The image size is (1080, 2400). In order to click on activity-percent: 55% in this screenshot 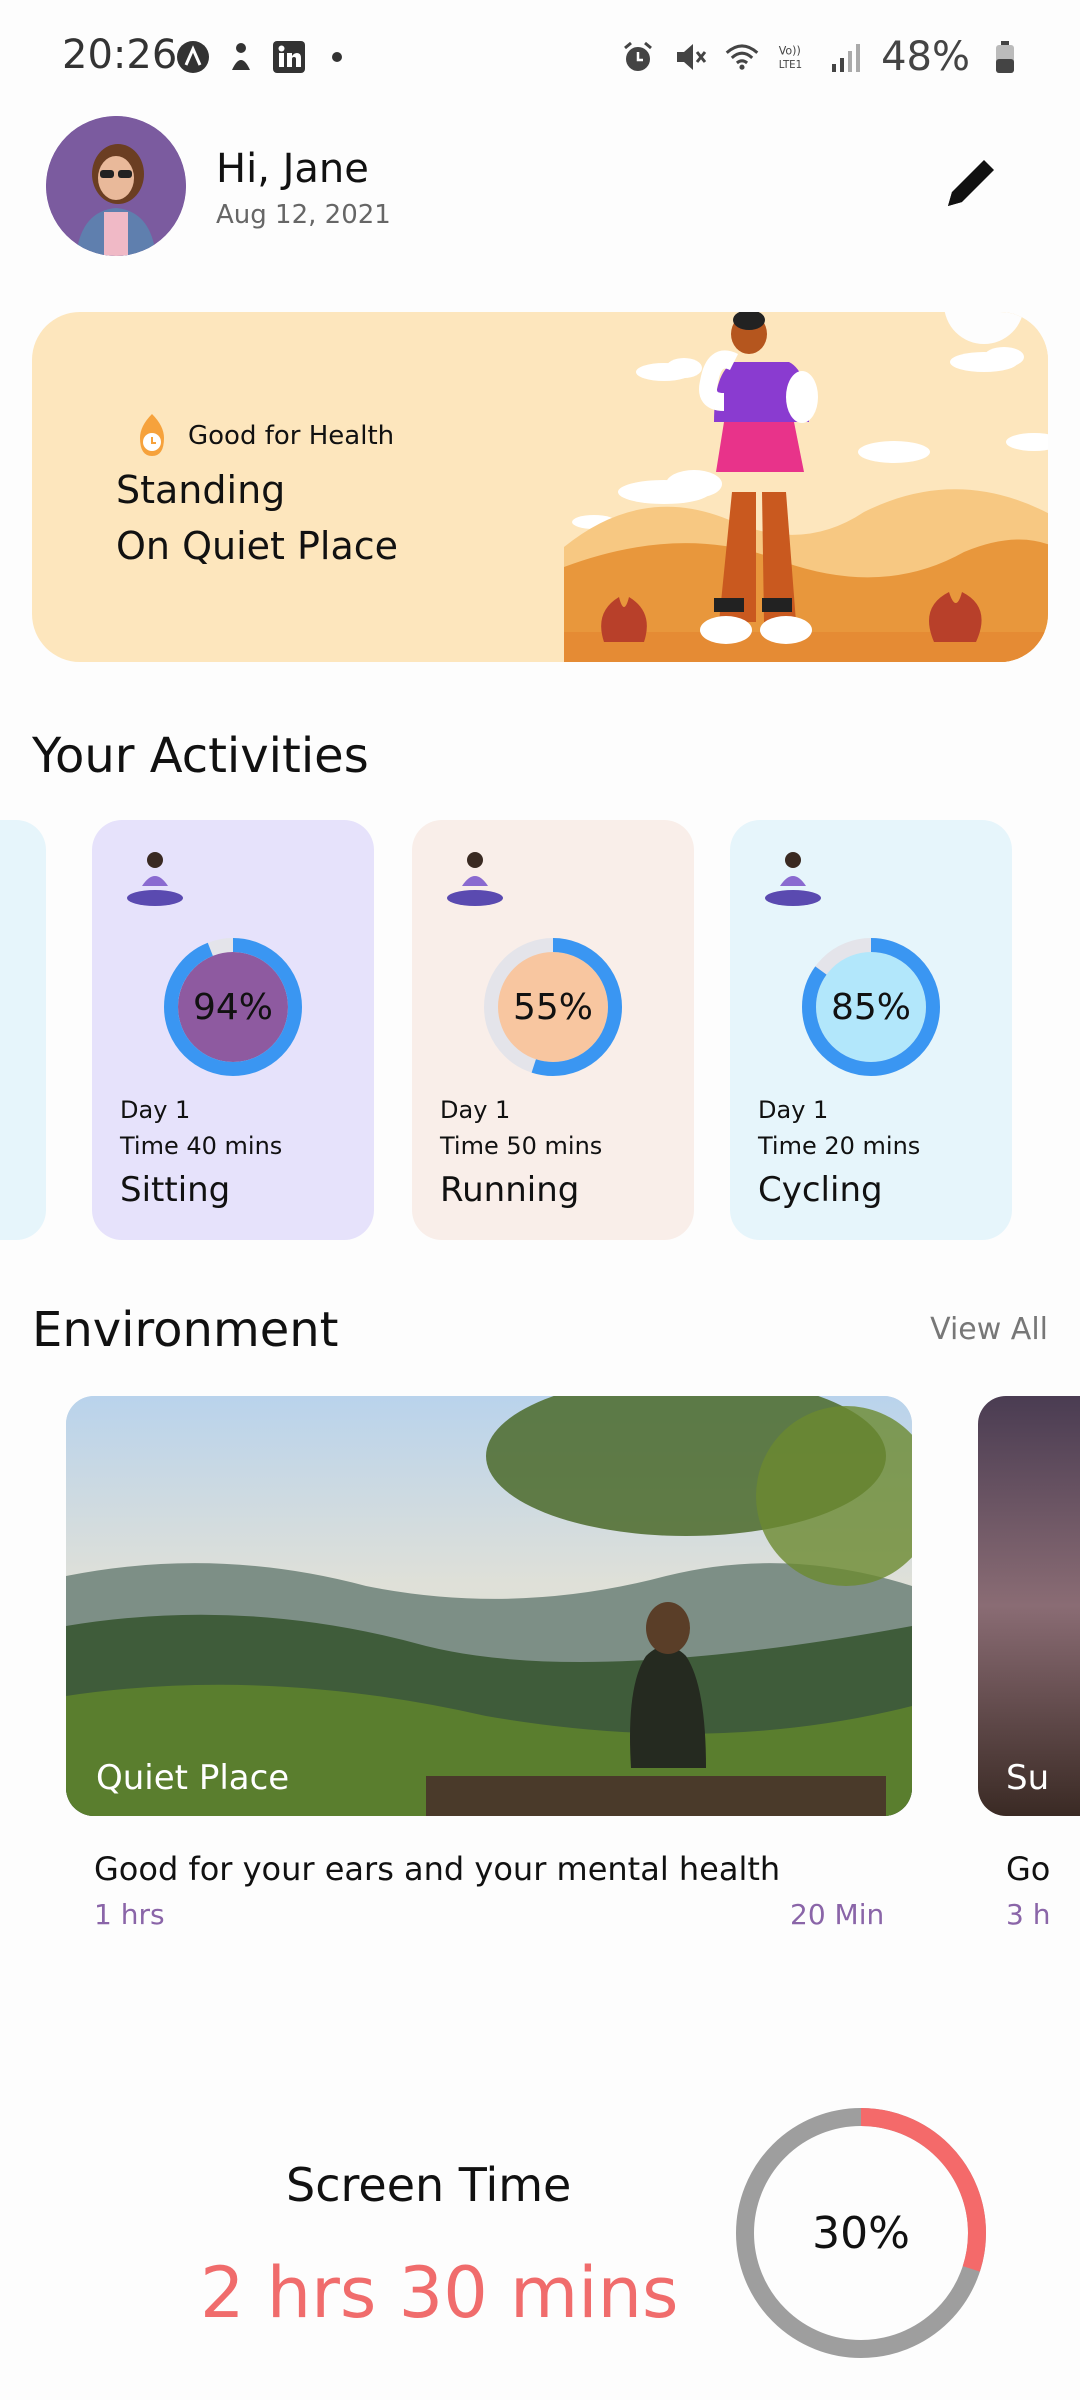, I will do `click(552, 1007)`.